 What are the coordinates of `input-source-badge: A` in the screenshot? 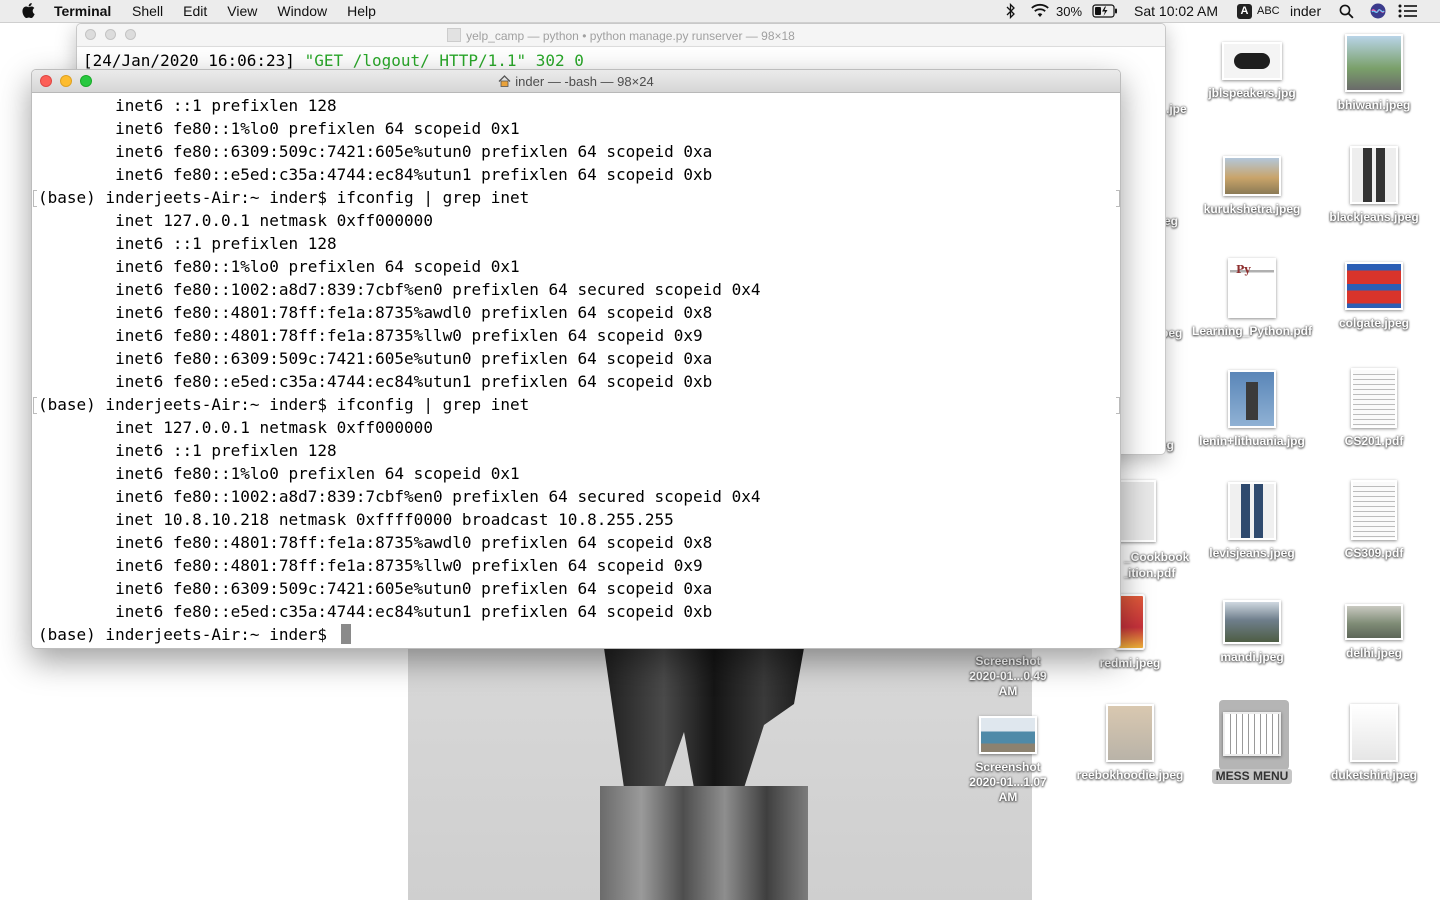 It's located at (1244, 11).